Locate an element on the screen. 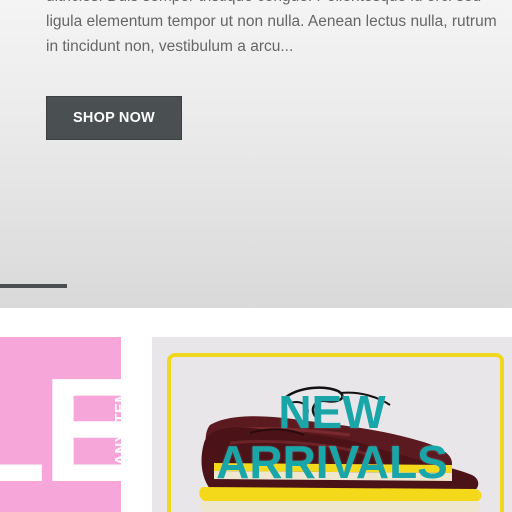 This screenshot has width=512, height=512. shop-now-button: SHOP NOW is located at coordinates (114, 118).